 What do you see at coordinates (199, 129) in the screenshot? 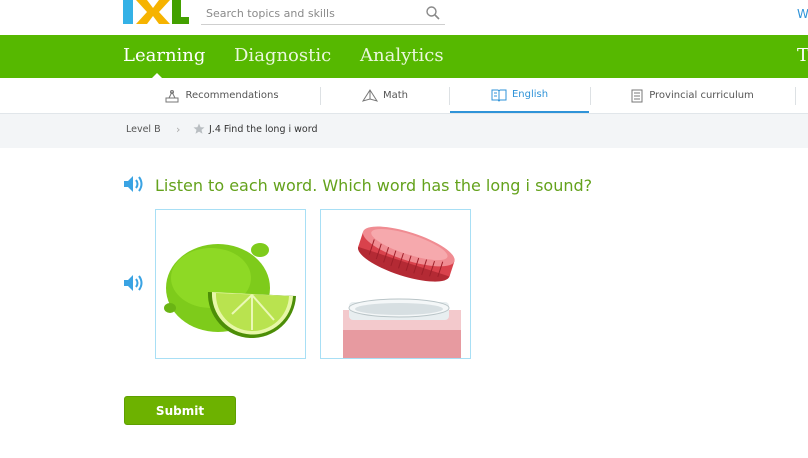
I see `star-icon` at bounding box center [199, 129].